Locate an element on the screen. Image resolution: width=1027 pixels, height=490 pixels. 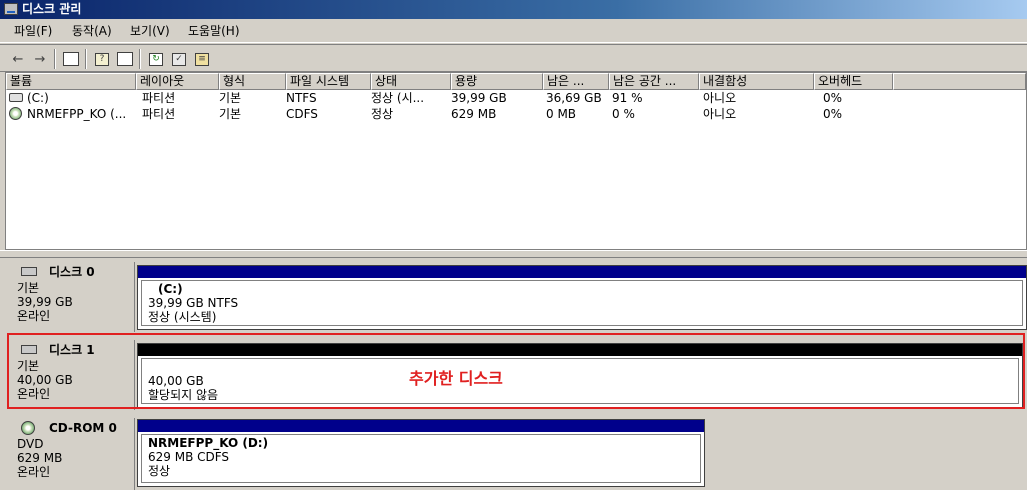
window-title: 디스크 관리 is located at coordinates (52, 9).